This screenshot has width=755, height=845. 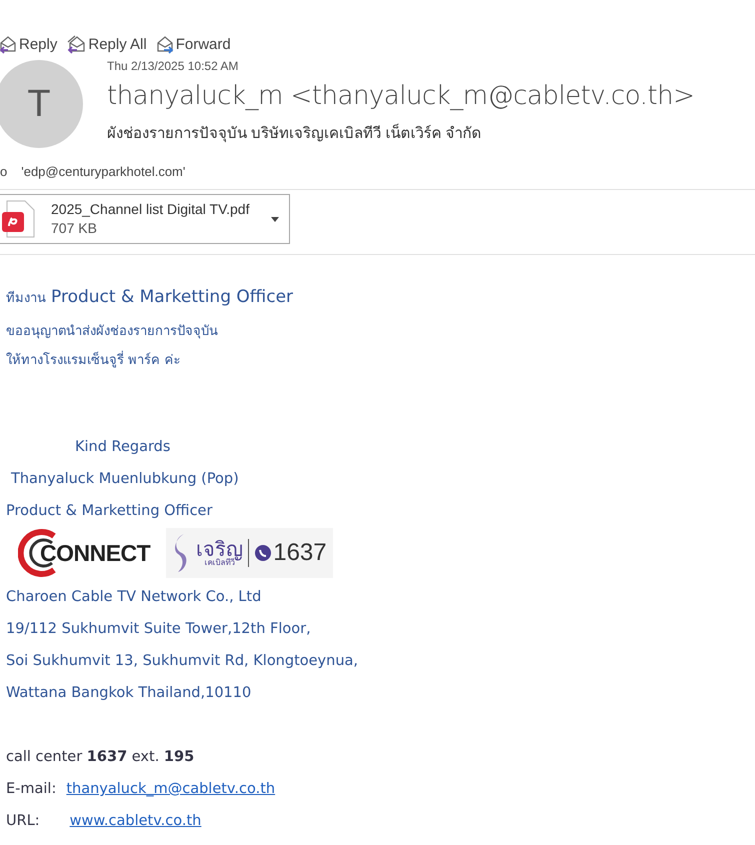 What do you see at coordinates (172, 297) in the screenshot?
I see `team-name: Product & Marketting Officer` at bounding box center [172, 297].